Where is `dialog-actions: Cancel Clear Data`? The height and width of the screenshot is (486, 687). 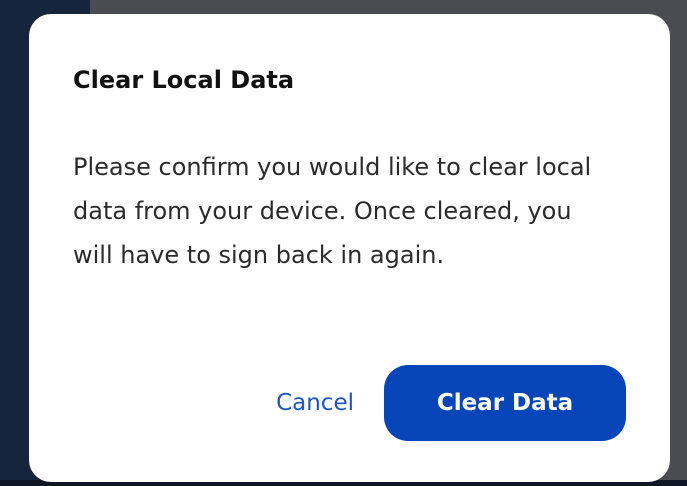
dialog-actions: Cancel Clear Data is located at coordinates (451, 403).